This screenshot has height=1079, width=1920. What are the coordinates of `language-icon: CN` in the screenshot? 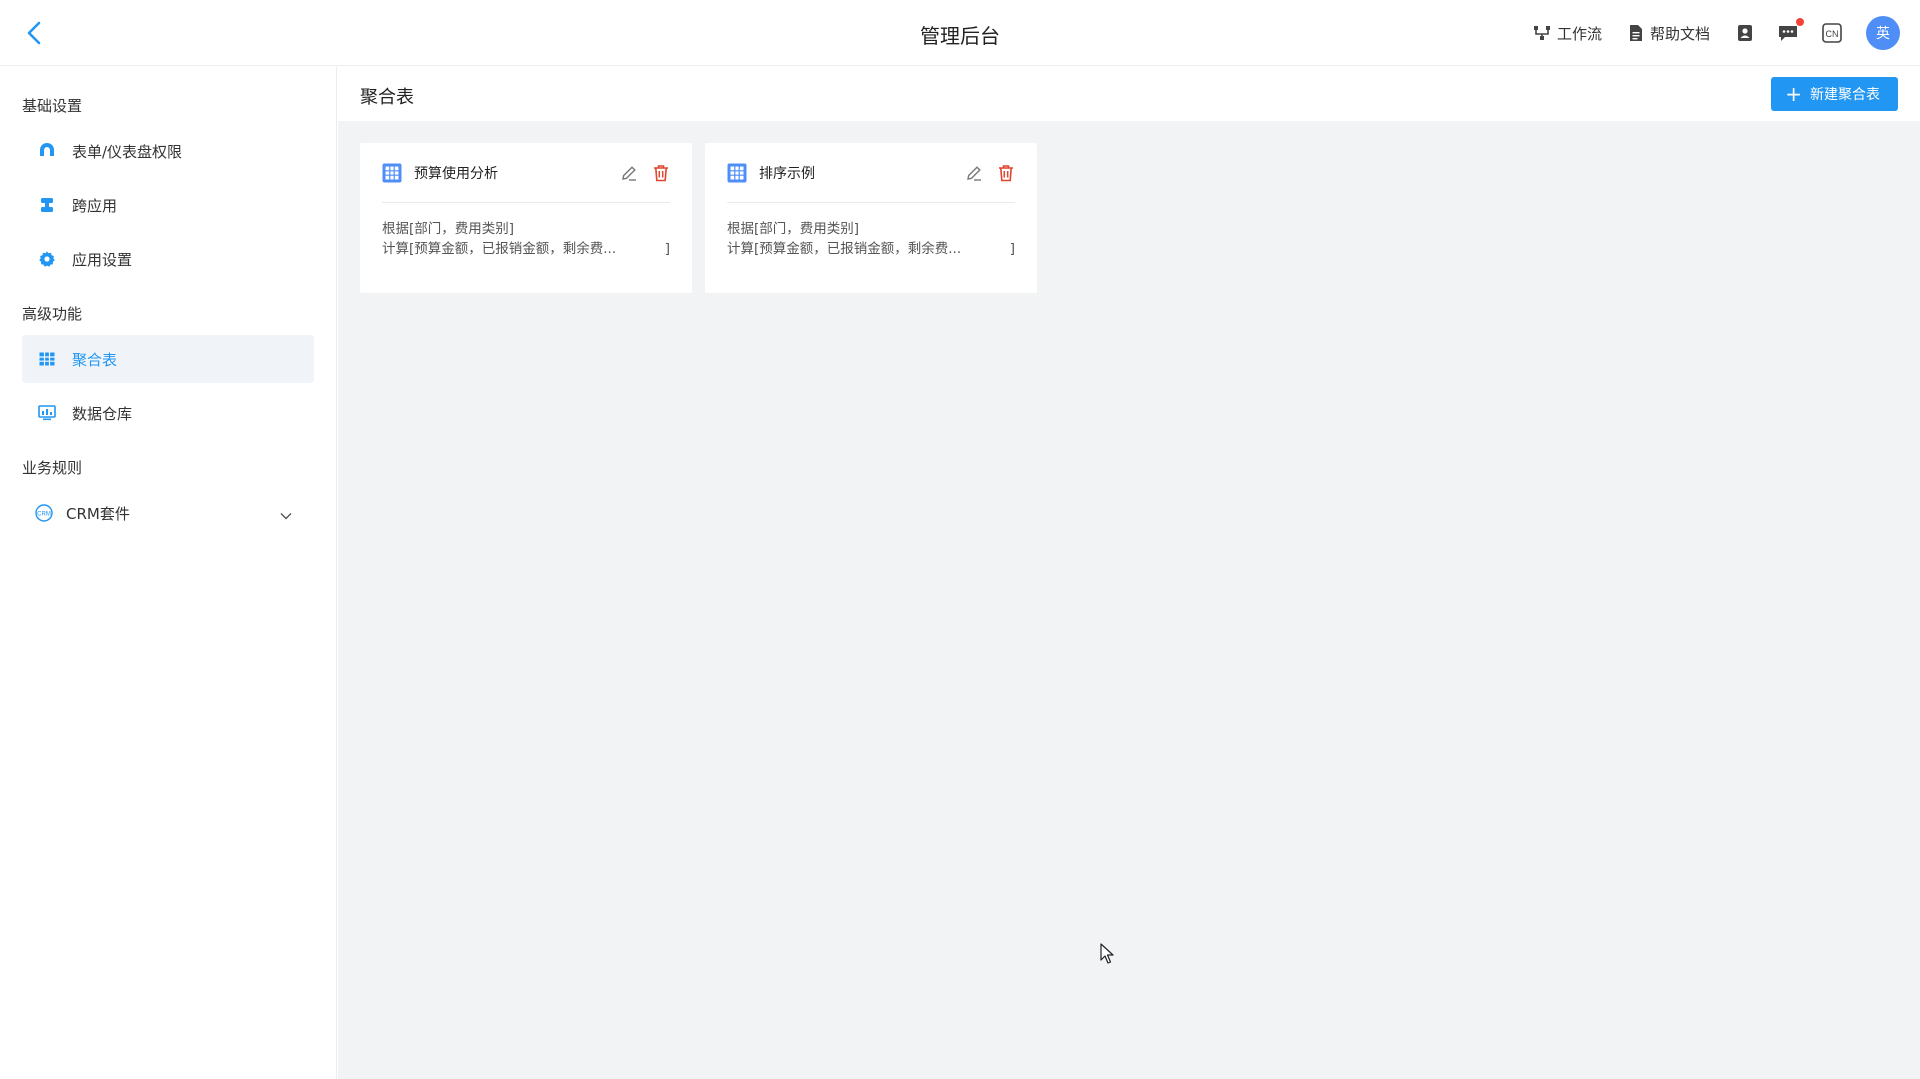 It's located at (1832, 33).